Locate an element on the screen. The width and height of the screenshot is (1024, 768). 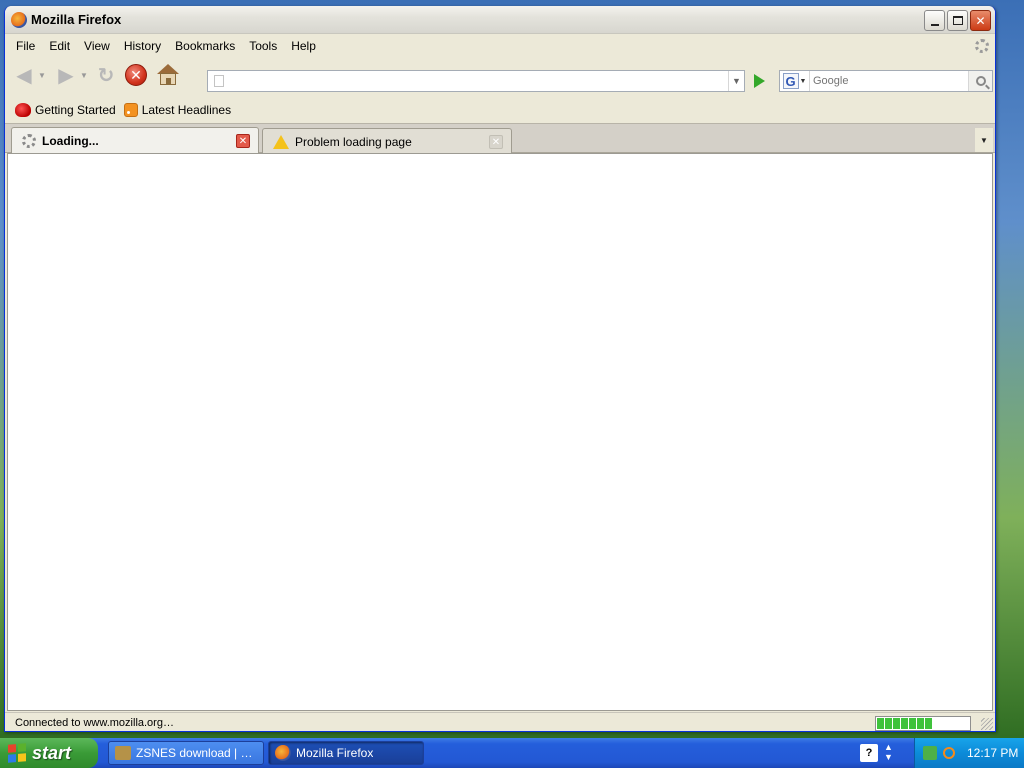
minimize-icon is located at coordinates (934, 24).